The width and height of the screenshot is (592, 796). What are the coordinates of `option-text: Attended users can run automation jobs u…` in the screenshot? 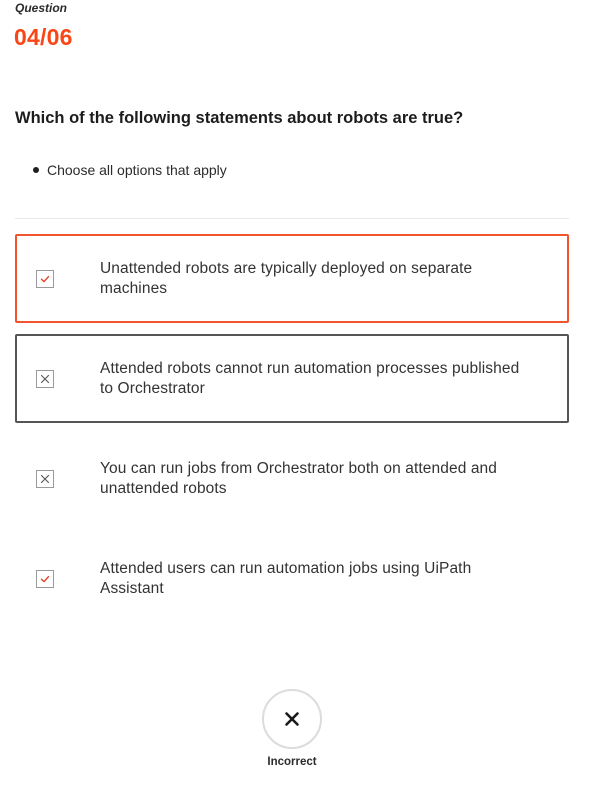 It's located at (286, 578).